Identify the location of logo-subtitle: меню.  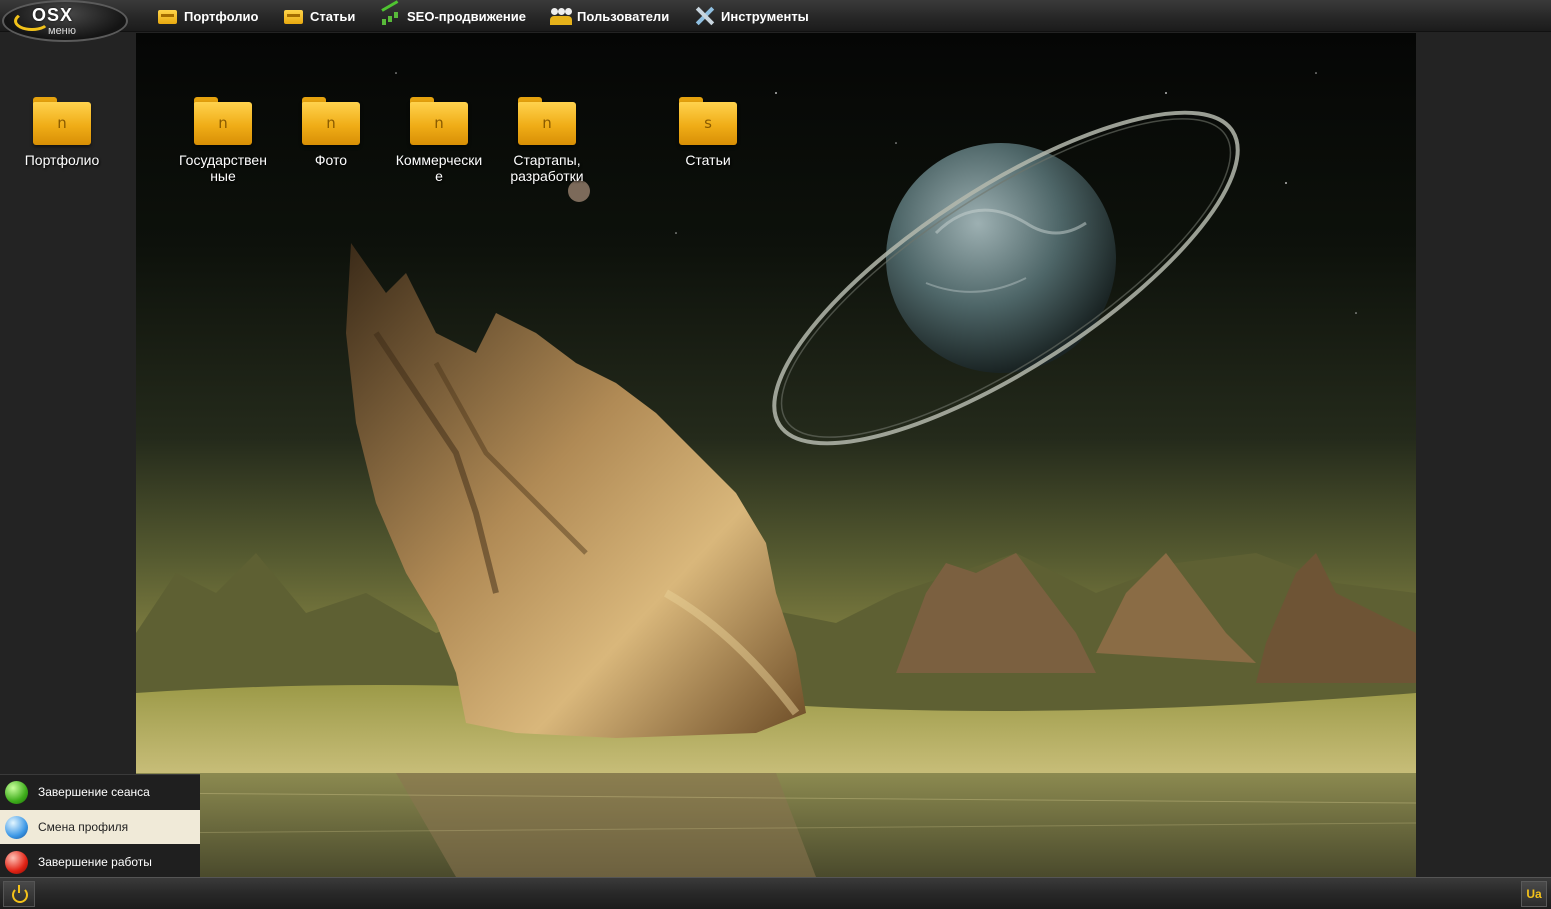
(62, 31).